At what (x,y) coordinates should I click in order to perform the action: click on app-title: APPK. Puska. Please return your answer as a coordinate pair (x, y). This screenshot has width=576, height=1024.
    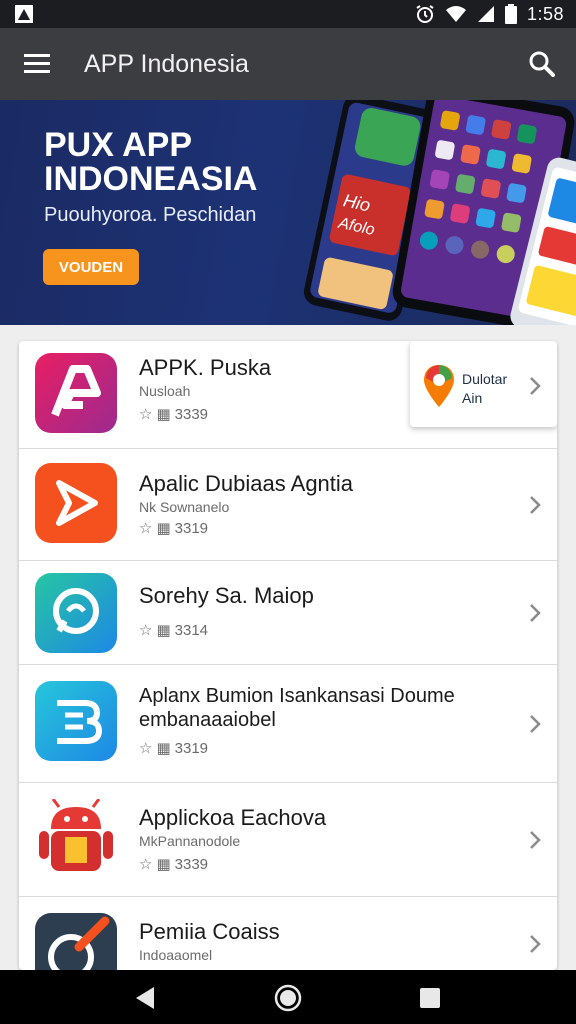
    Looking at the image, I should click on (205, 367).